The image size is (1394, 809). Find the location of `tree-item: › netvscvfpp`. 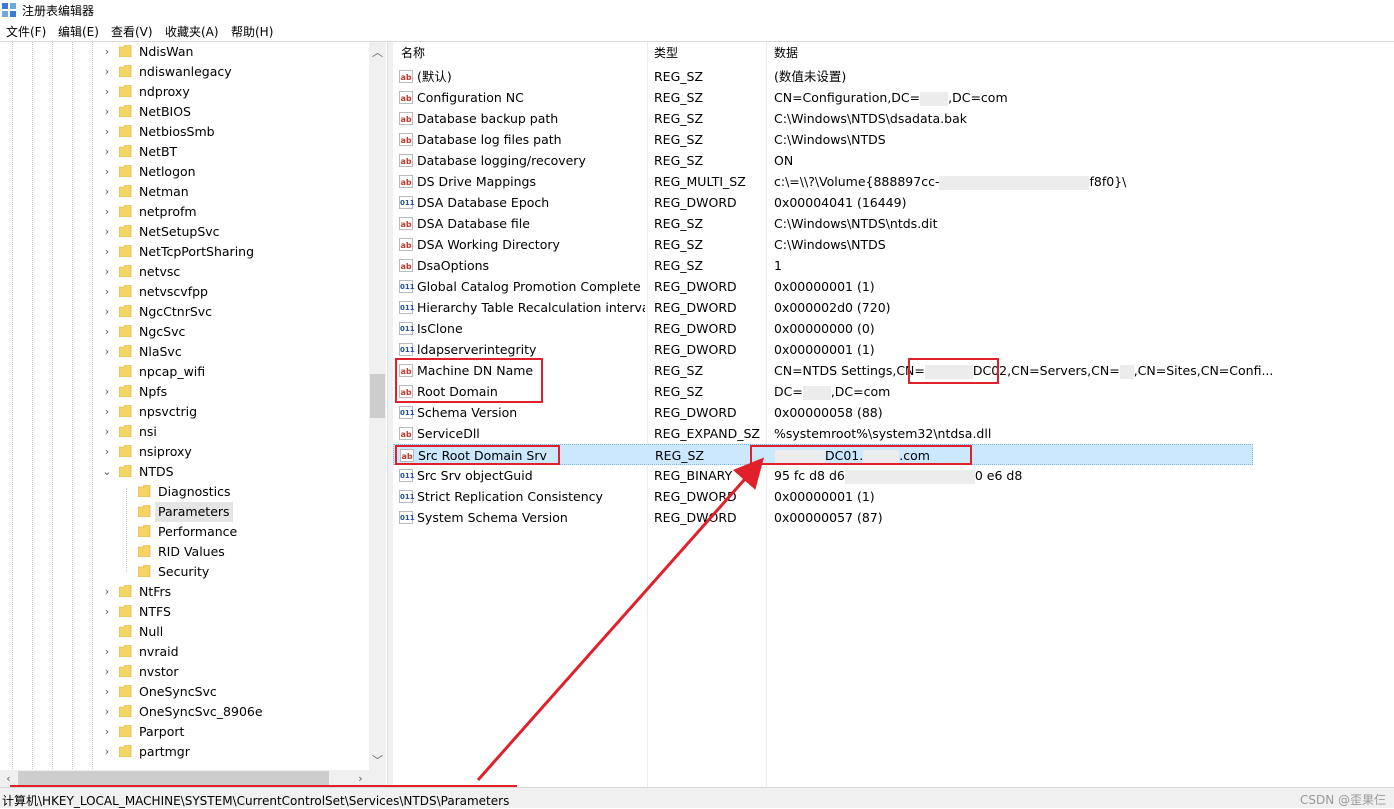

tree-item: › netvscvfpp is located at coordinates (184, 292).